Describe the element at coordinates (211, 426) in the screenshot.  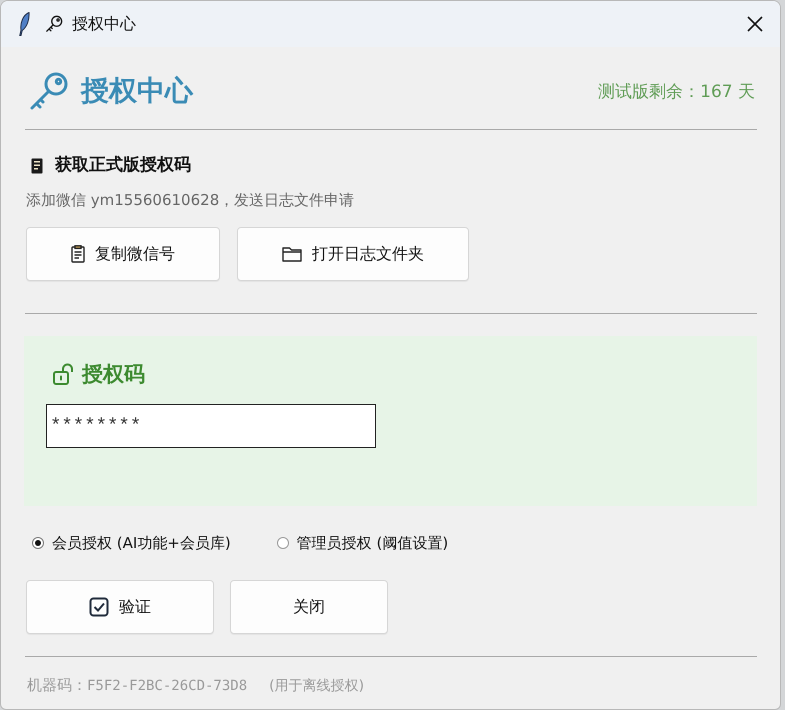
I see `license-code-field: ********` at that location.